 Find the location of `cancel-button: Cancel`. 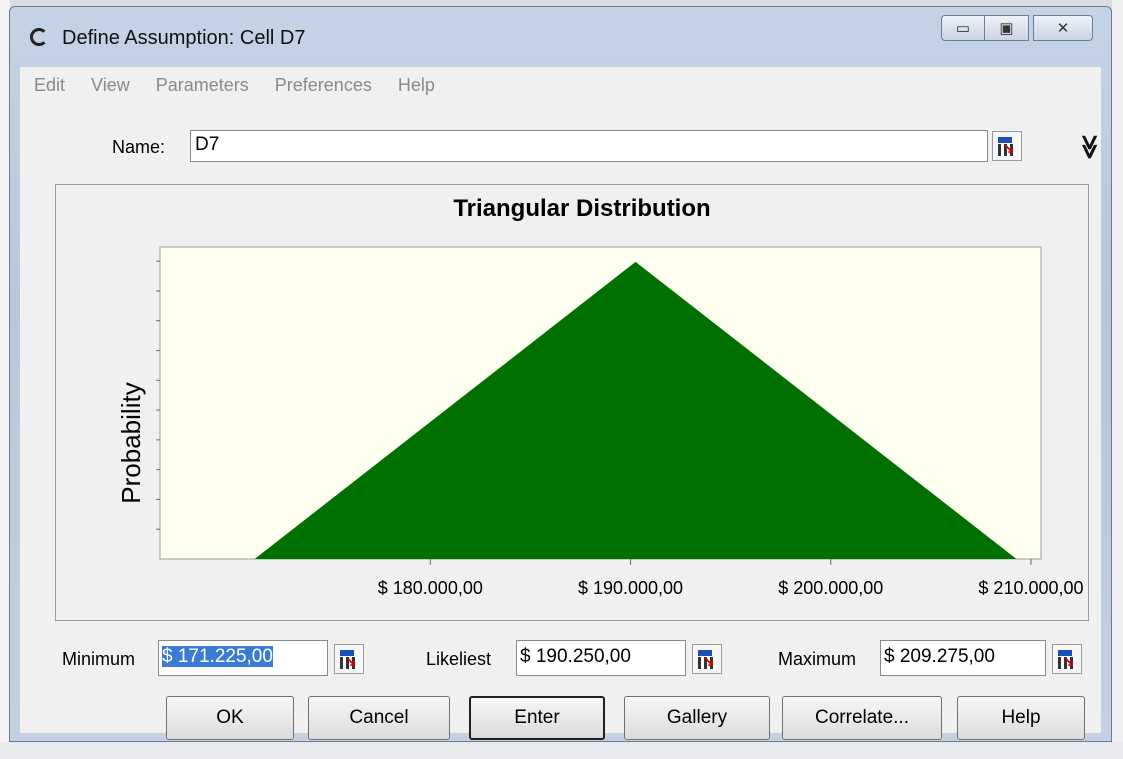

cancel-button: Cancel is located at coordinates (379, 718).